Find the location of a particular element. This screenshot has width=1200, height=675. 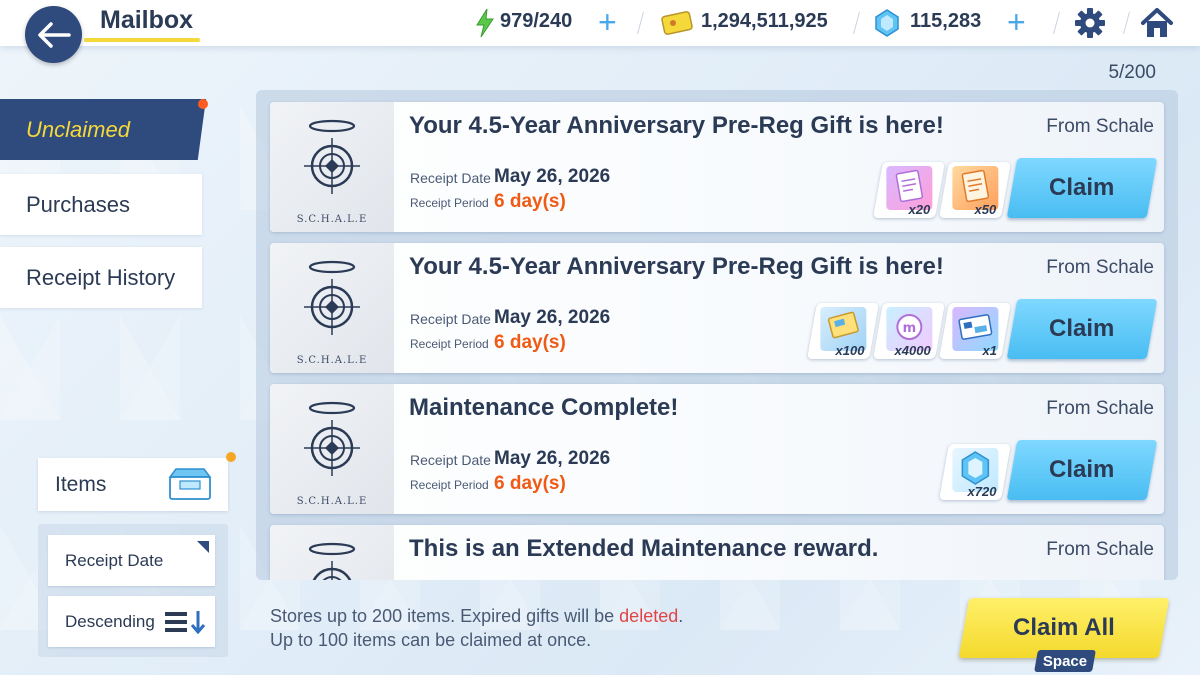

reward-qty: x100 is located at coordinates (850, 350).